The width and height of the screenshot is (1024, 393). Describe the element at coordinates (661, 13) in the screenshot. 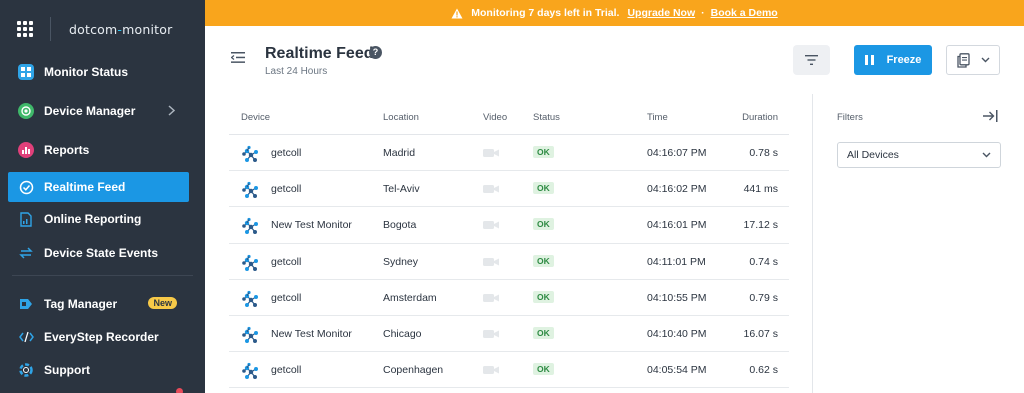

I see `upgrade-now-link: Upgrade Now` at that location.